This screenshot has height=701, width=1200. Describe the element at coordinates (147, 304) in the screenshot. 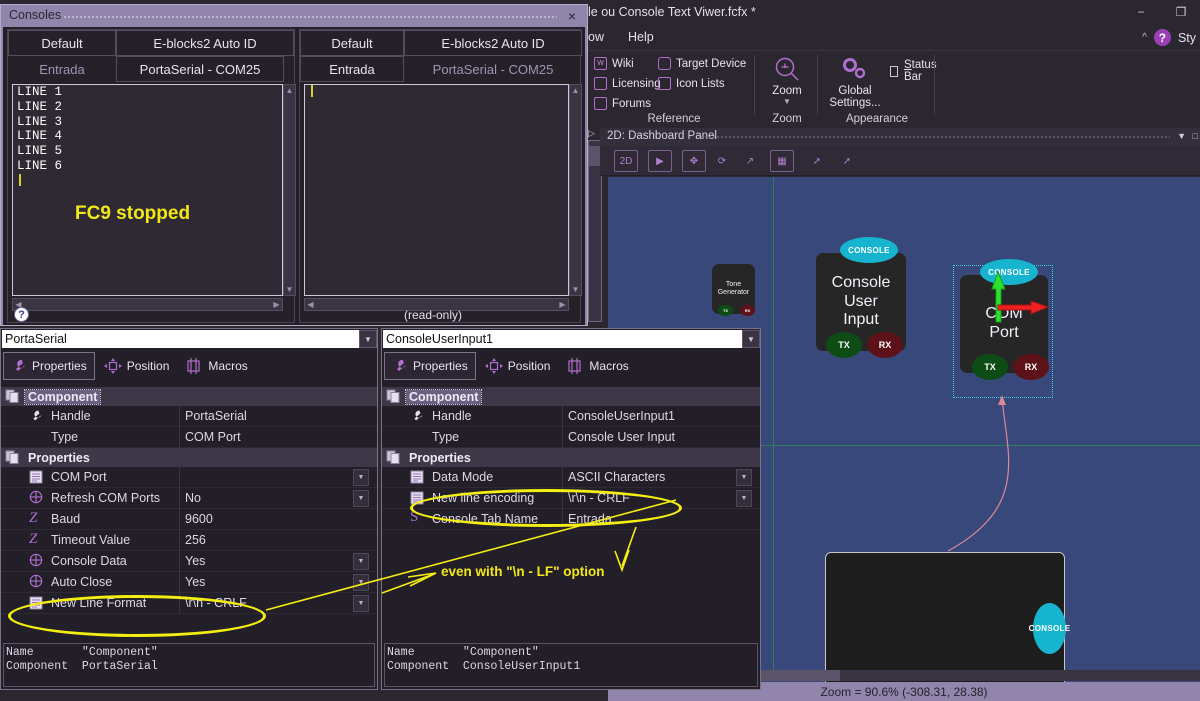

I see `console-left-hscrollbar: ◀ ▶` at that location.